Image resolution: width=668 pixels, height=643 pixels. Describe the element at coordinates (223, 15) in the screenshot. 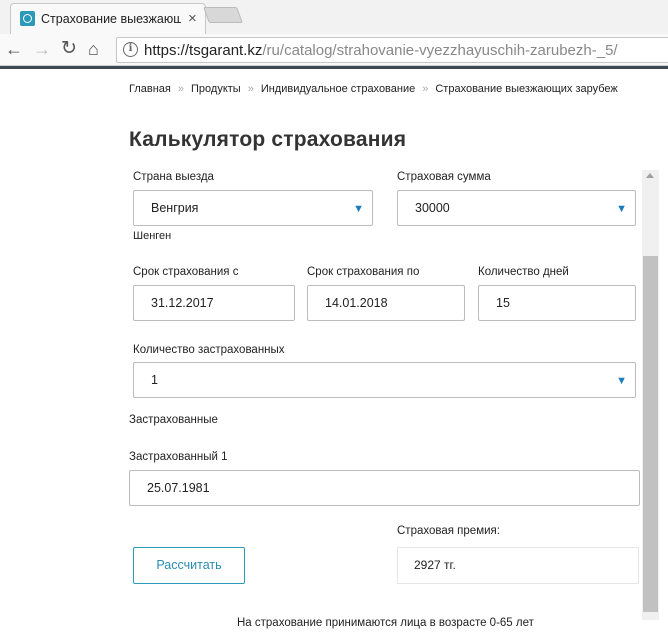

I see `new-tab-button` at that location.